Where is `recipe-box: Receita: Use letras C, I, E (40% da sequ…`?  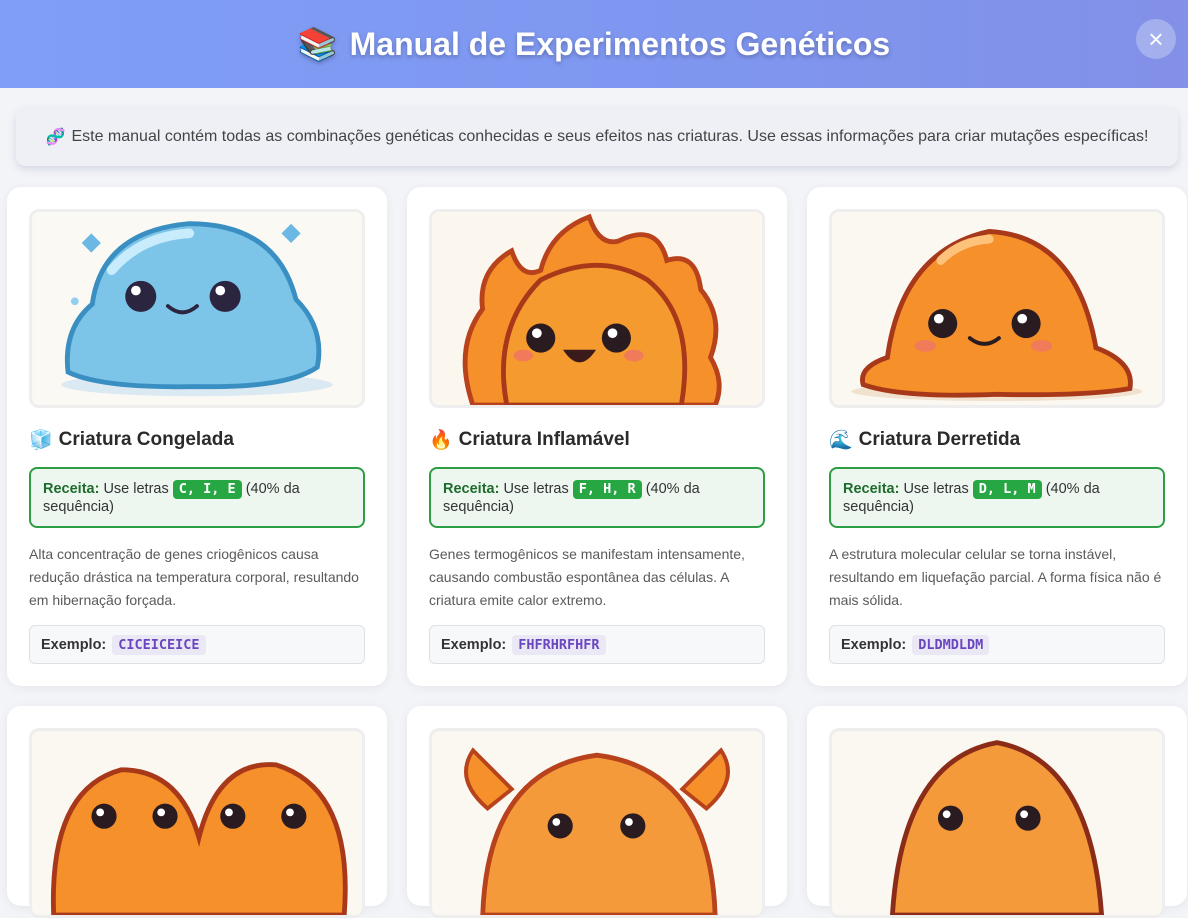
recipe-box: Receita: Use letras C, I, E (40% da sequ… is located at coordinates (197, 497).